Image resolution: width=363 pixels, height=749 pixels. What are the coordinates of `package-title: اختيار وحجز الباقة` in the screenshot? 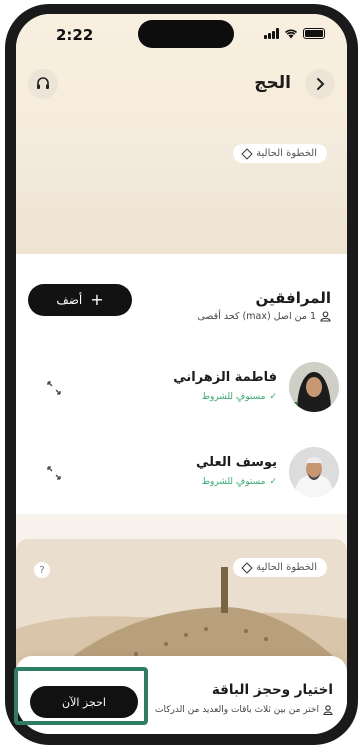 It's located at (272, 690).